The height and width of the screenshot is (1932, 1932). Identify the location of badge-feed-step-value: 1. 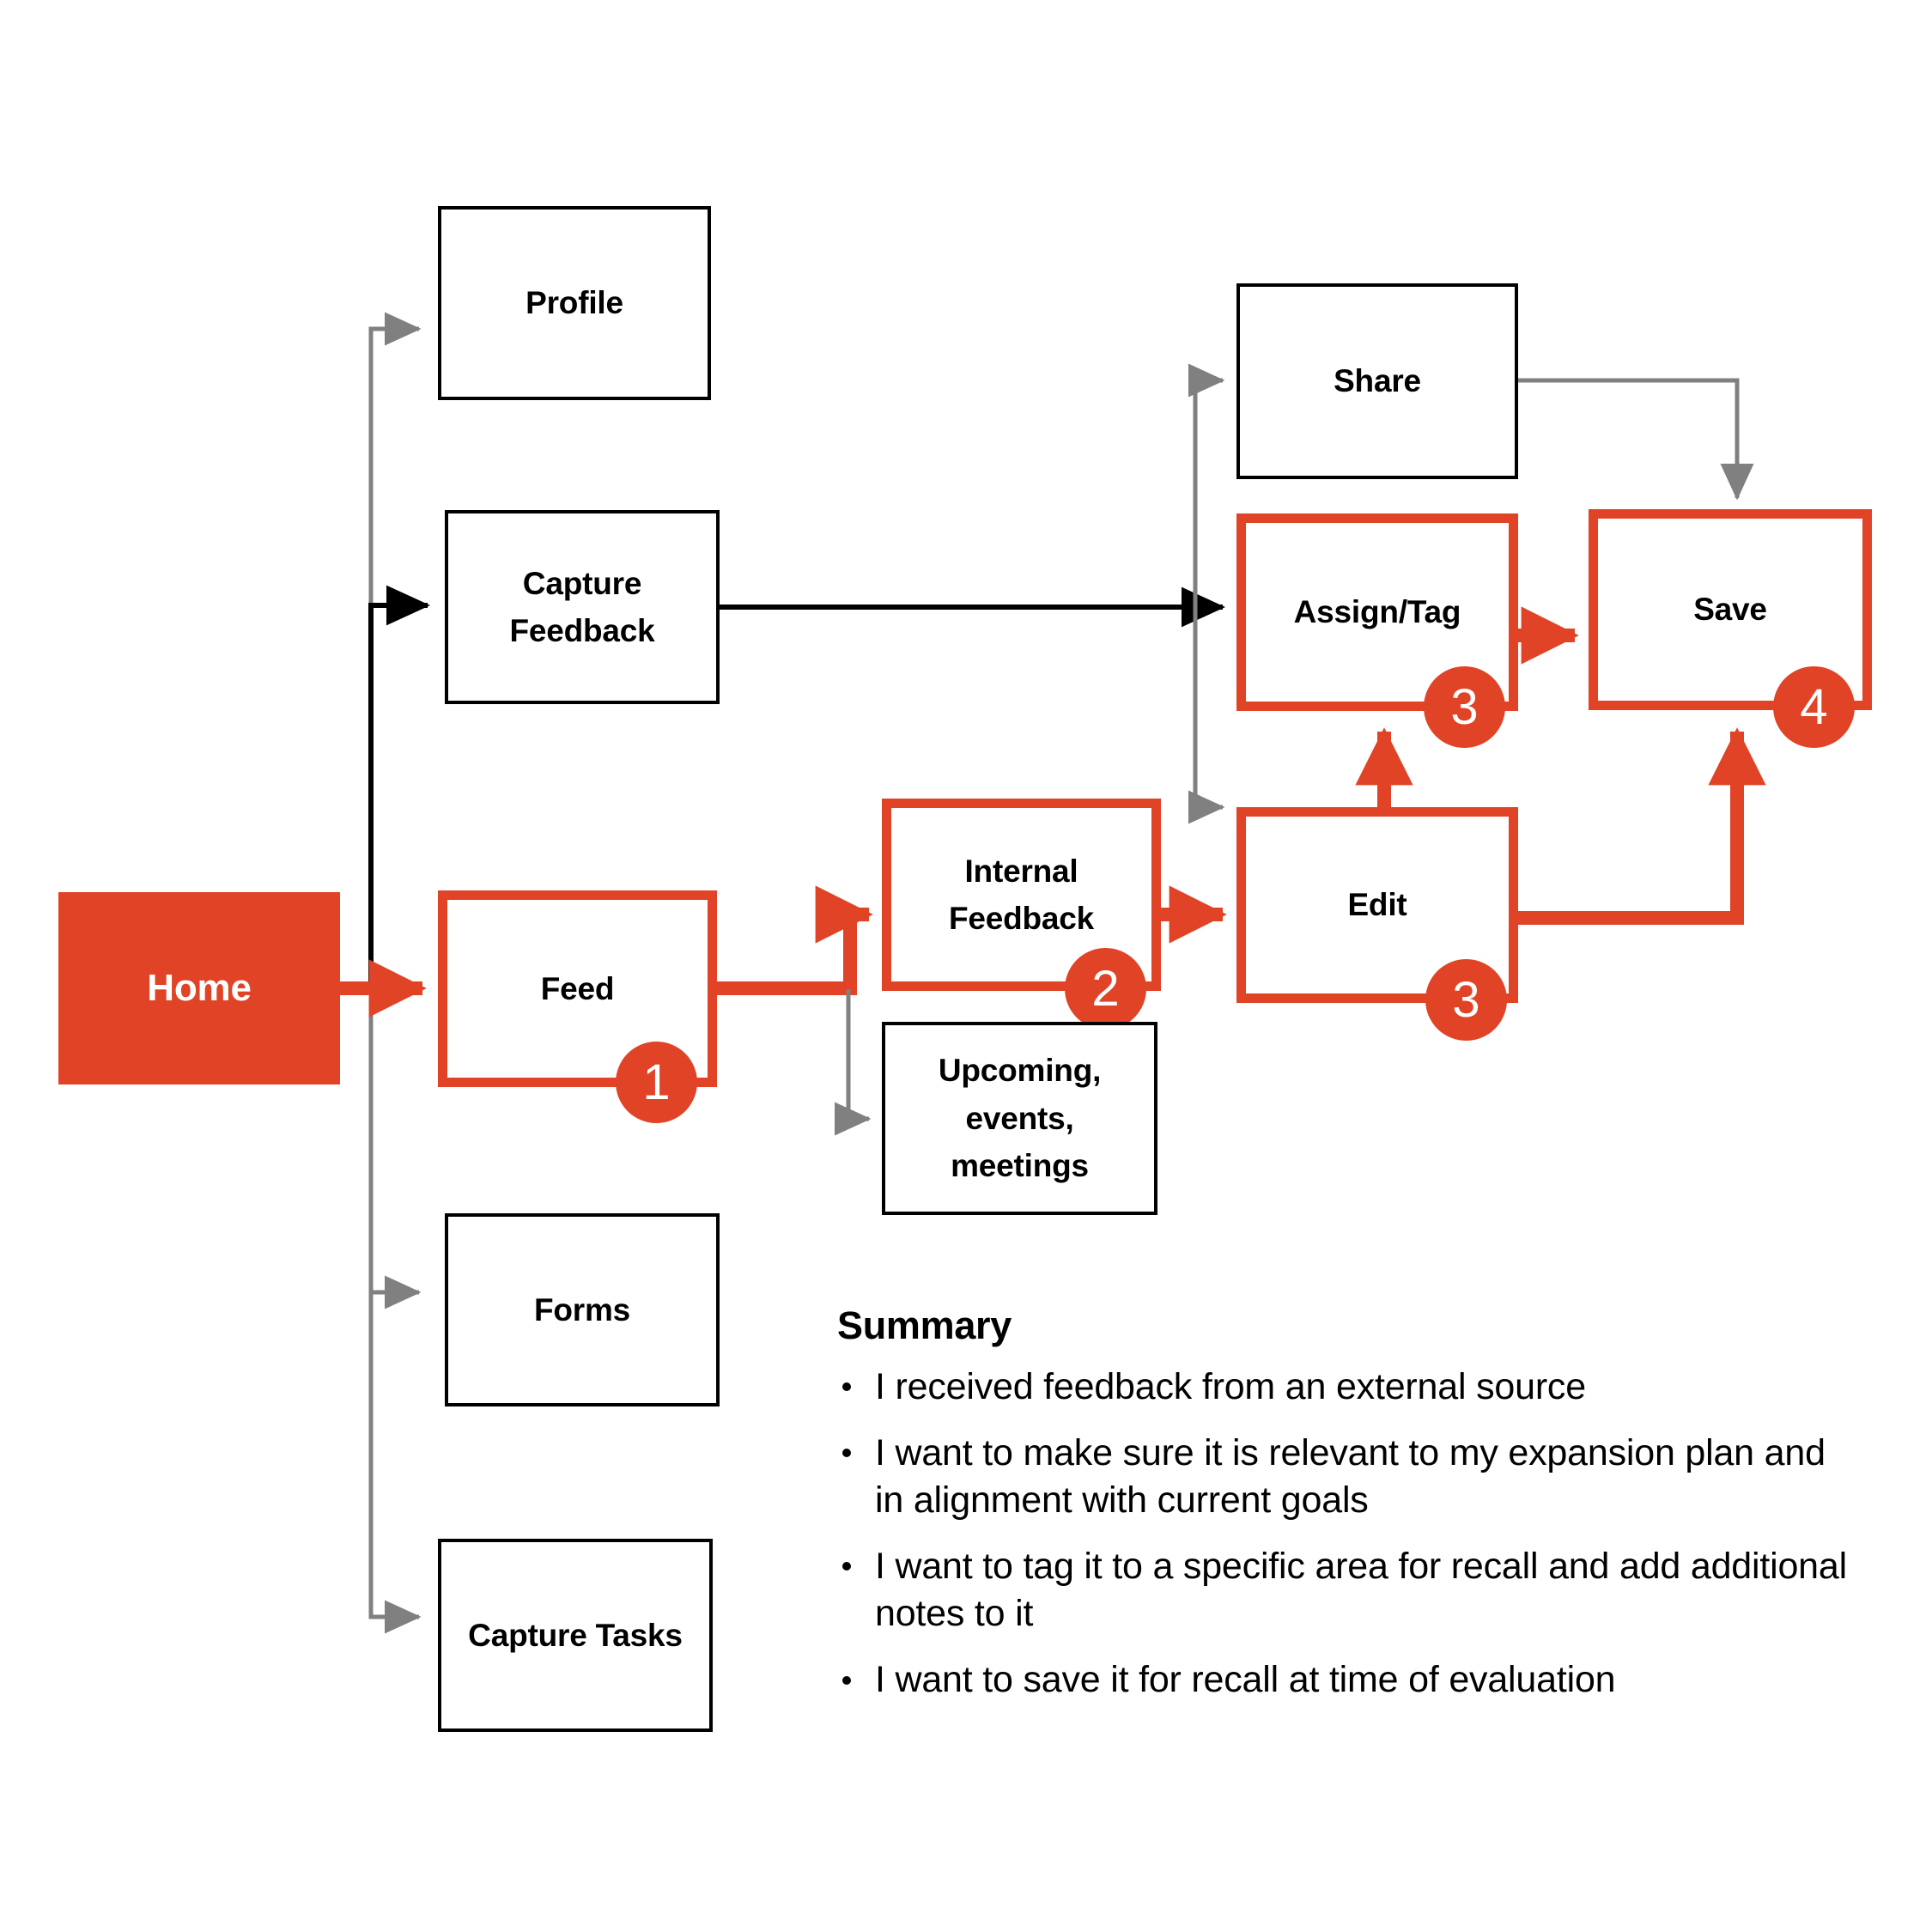
(656, 1082).